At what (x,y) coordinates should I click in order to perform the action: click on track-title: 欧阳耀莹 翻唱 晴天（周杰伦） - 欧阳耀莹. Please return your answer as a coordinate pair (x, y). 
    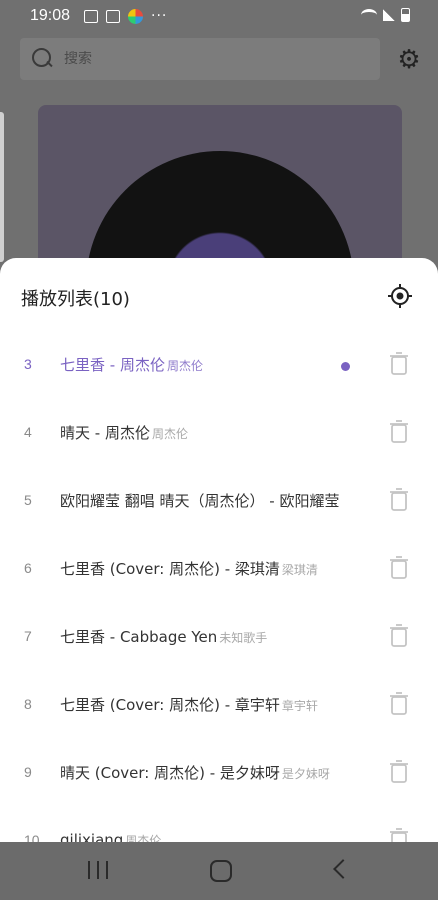
    Looking at the image, I should click on (200, 501).